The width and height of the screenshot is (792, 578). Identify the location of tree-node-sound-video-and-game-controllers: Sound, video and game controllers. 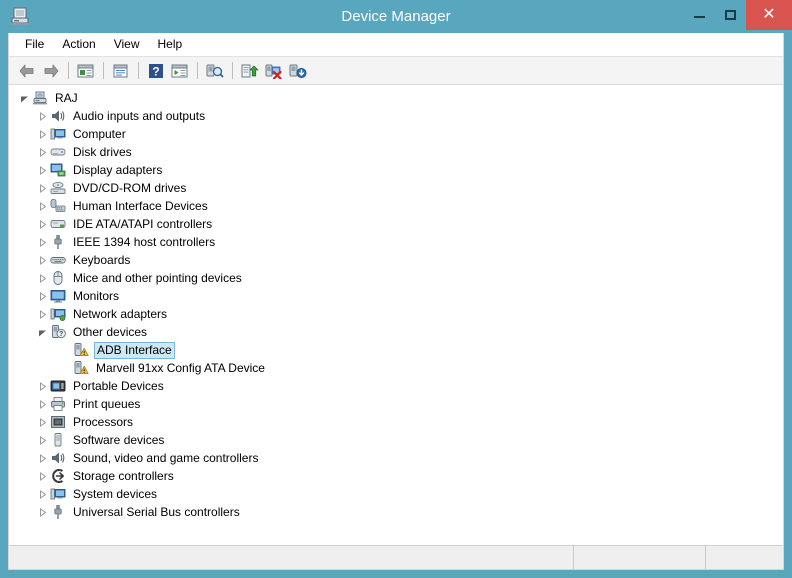
(396, 458).